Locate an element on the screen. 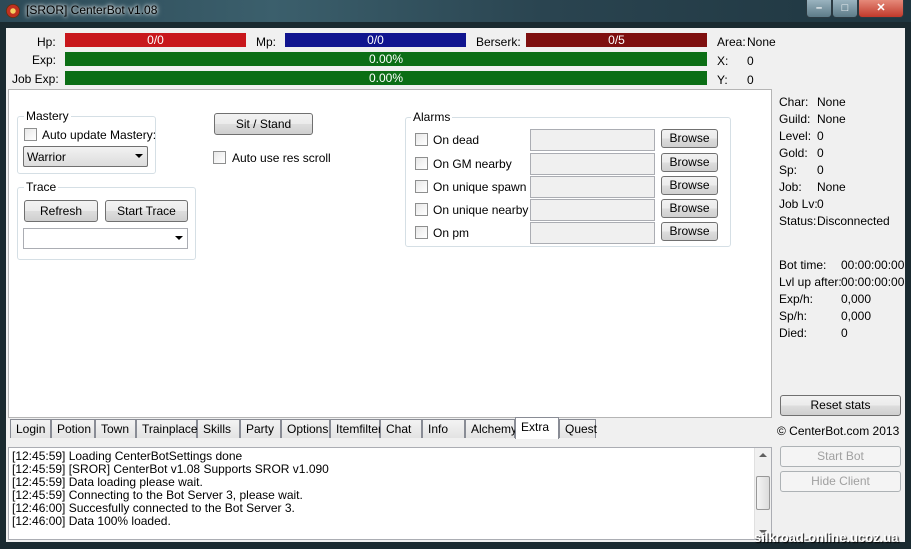  y-label: Y: is located at coordinates (722, 80).